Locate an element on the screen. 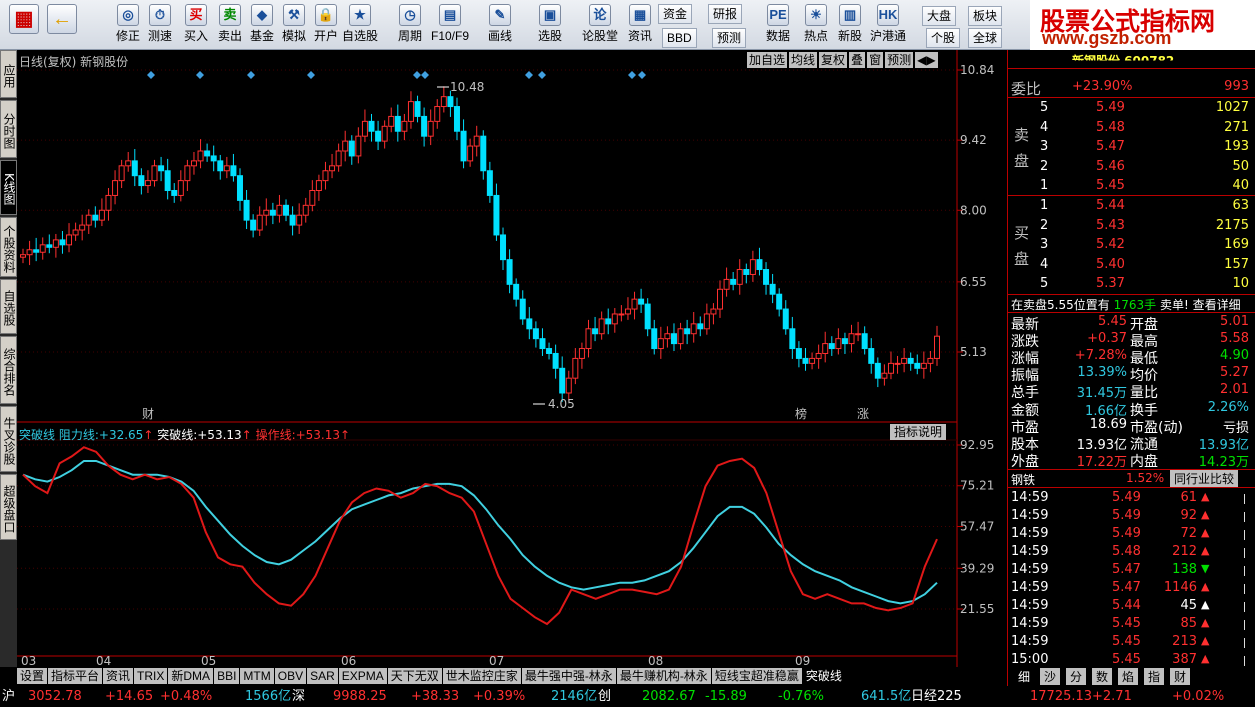 The width and height of the screenshot is (1255, 707). indicator-explain-button: 指标说明 is located at coordinates (918, 432).